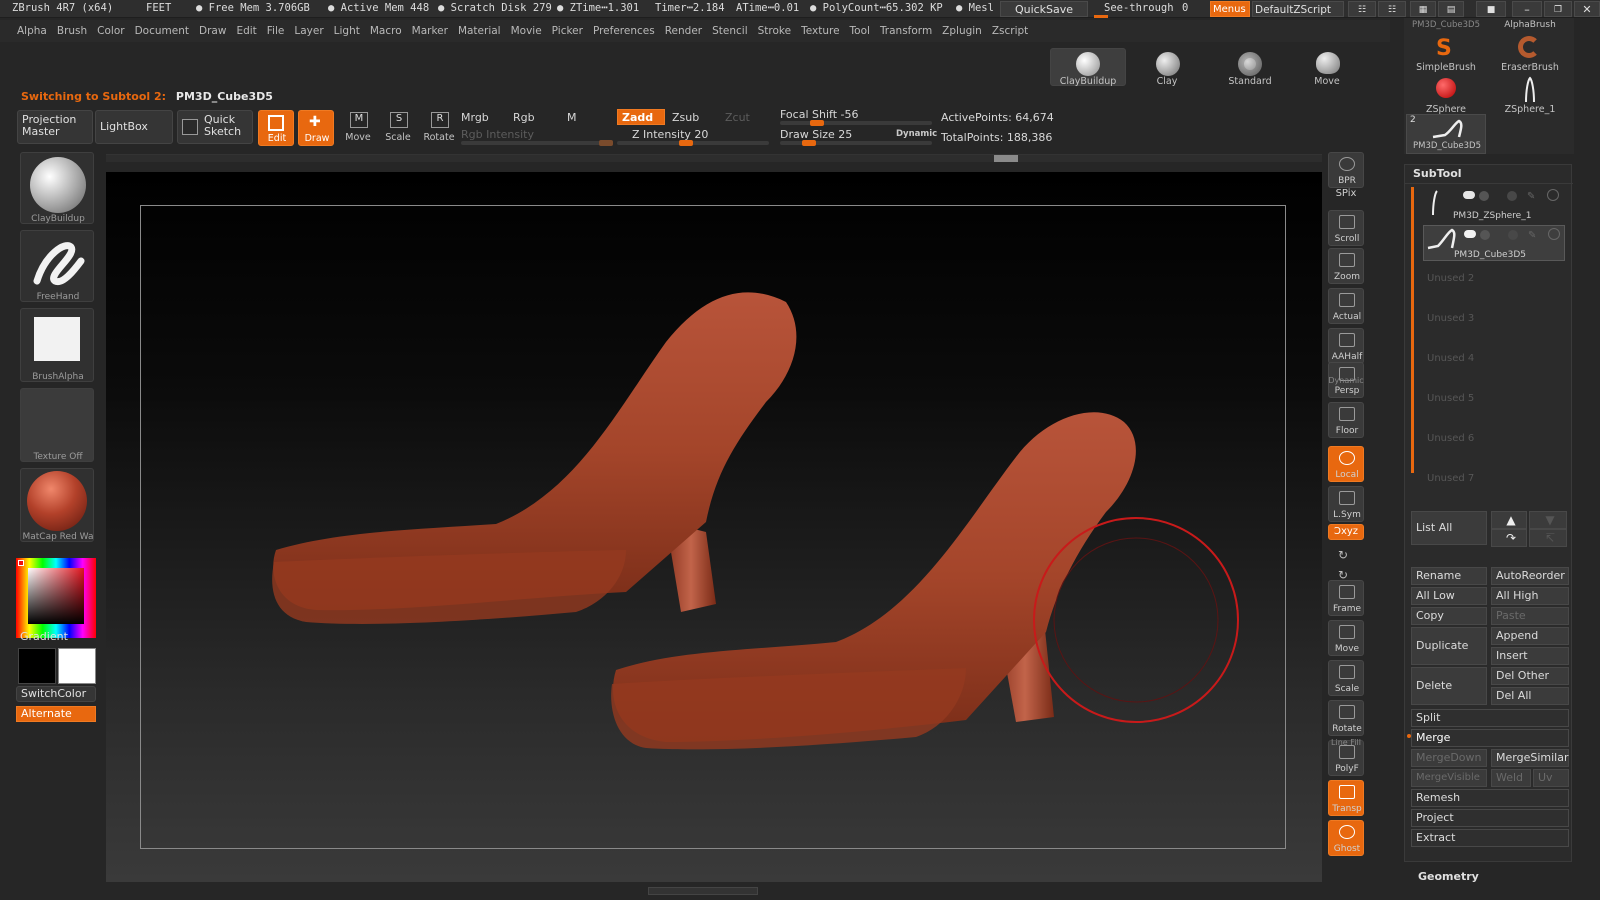  What do you see at coordinates (215, 127) in the screenshot?
I see `quick-sketch-button: Quick Sketch` at bounding box center [215, 127].